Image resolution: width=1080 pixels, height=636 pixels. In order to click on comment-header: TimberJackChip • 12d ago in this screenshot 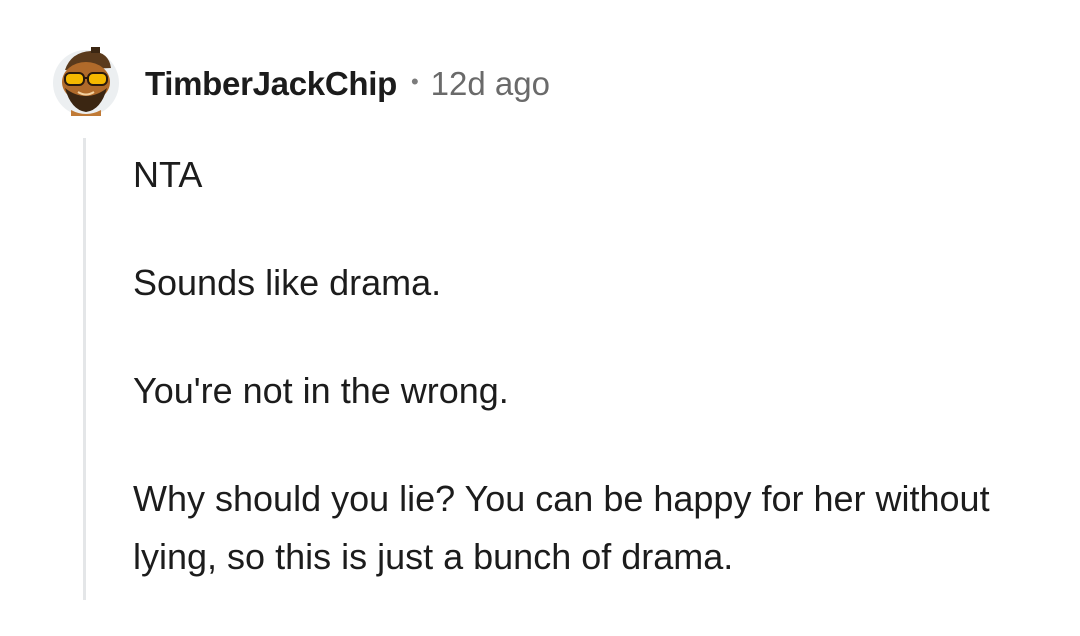, I will do `click(347, 84)`.